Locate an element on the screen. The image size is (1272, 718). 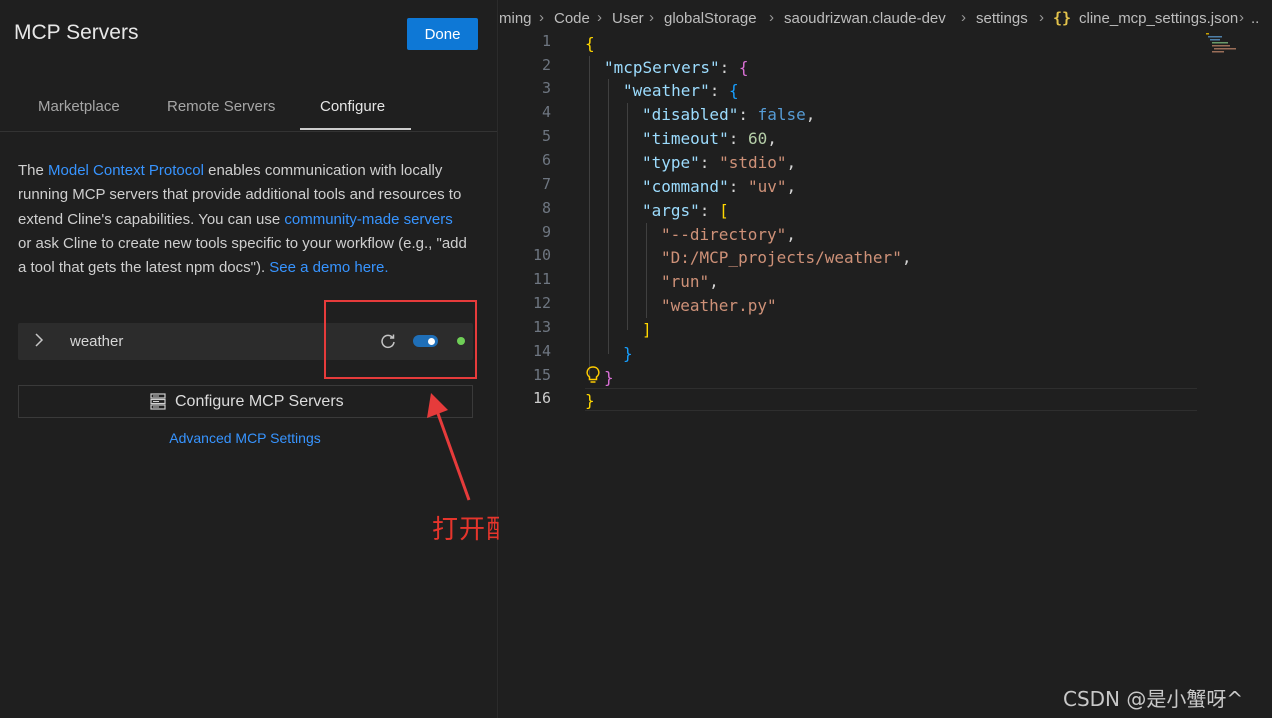
json-value: "run" is located at coordinates (685, 281).